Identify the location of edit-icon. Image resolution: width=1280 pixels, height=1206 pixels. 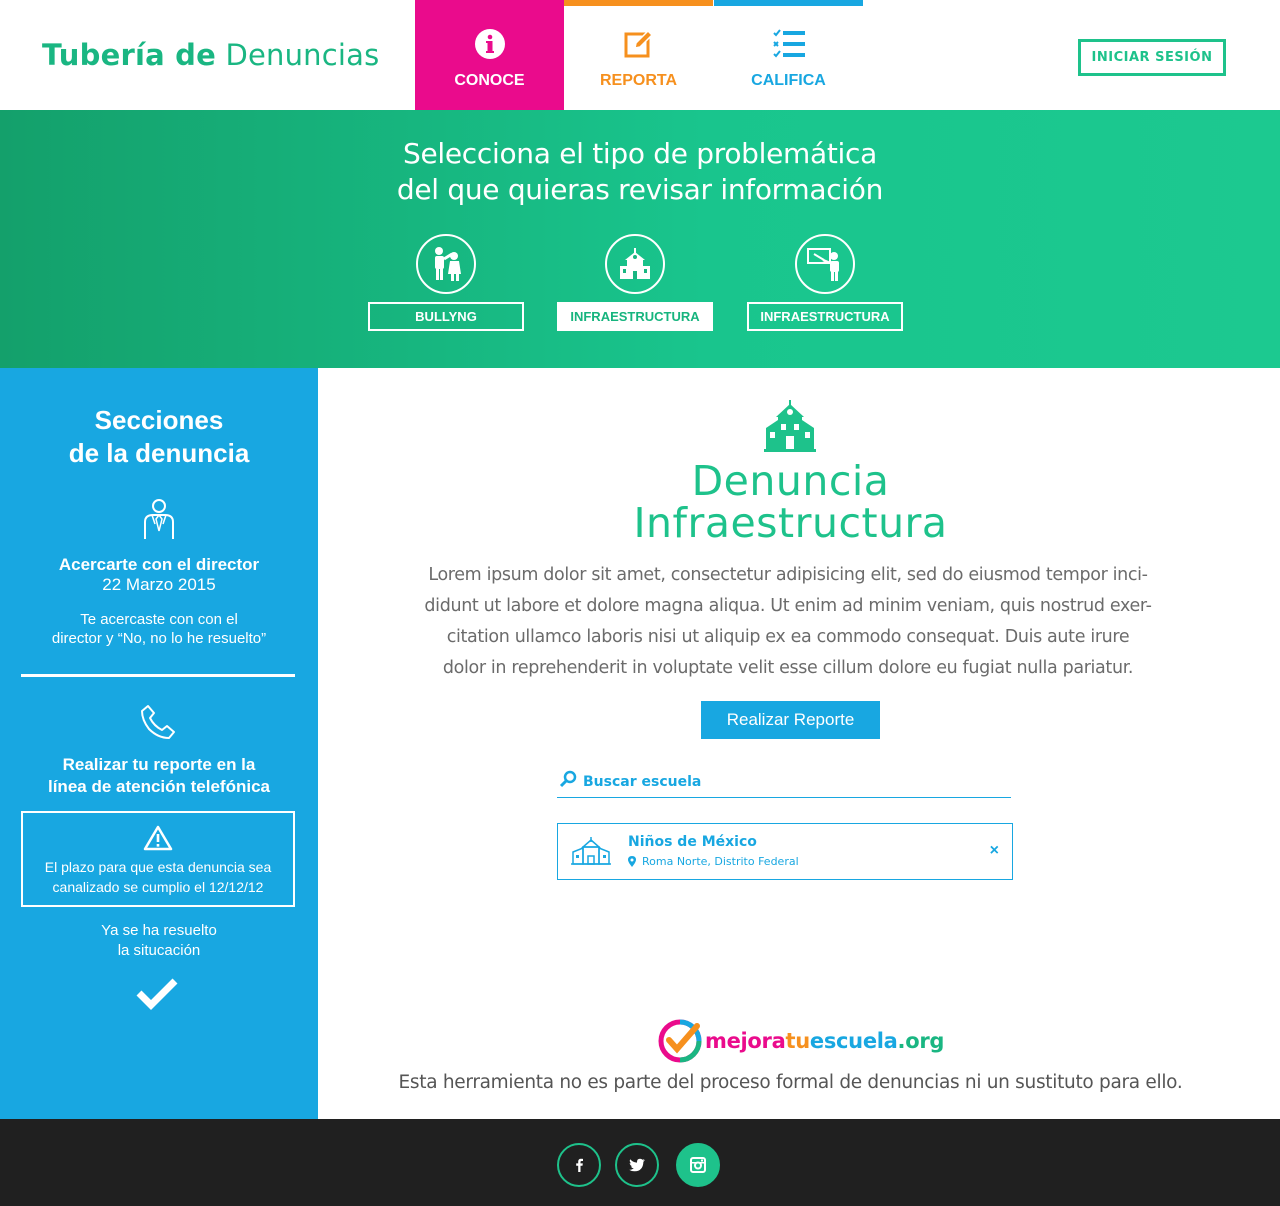
(638, 44).